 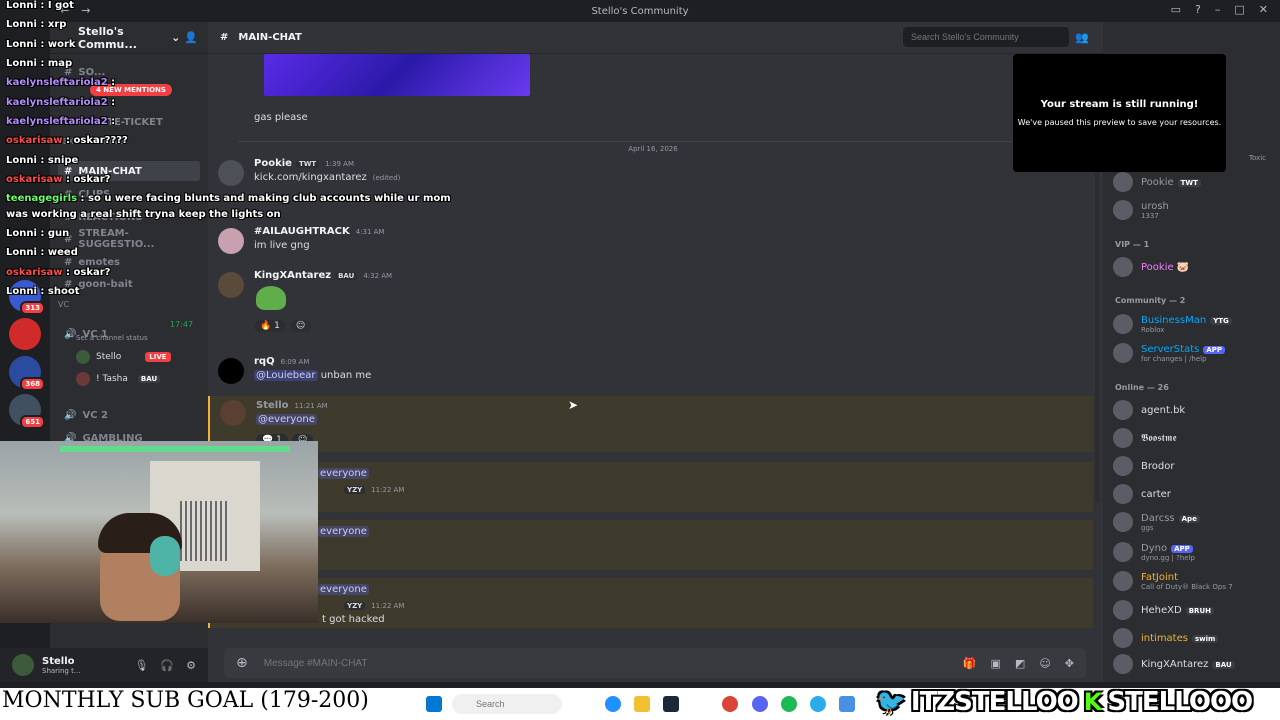 I want to click on twitter-handle: ITZSTELLOO, so click(x=994, y=702).